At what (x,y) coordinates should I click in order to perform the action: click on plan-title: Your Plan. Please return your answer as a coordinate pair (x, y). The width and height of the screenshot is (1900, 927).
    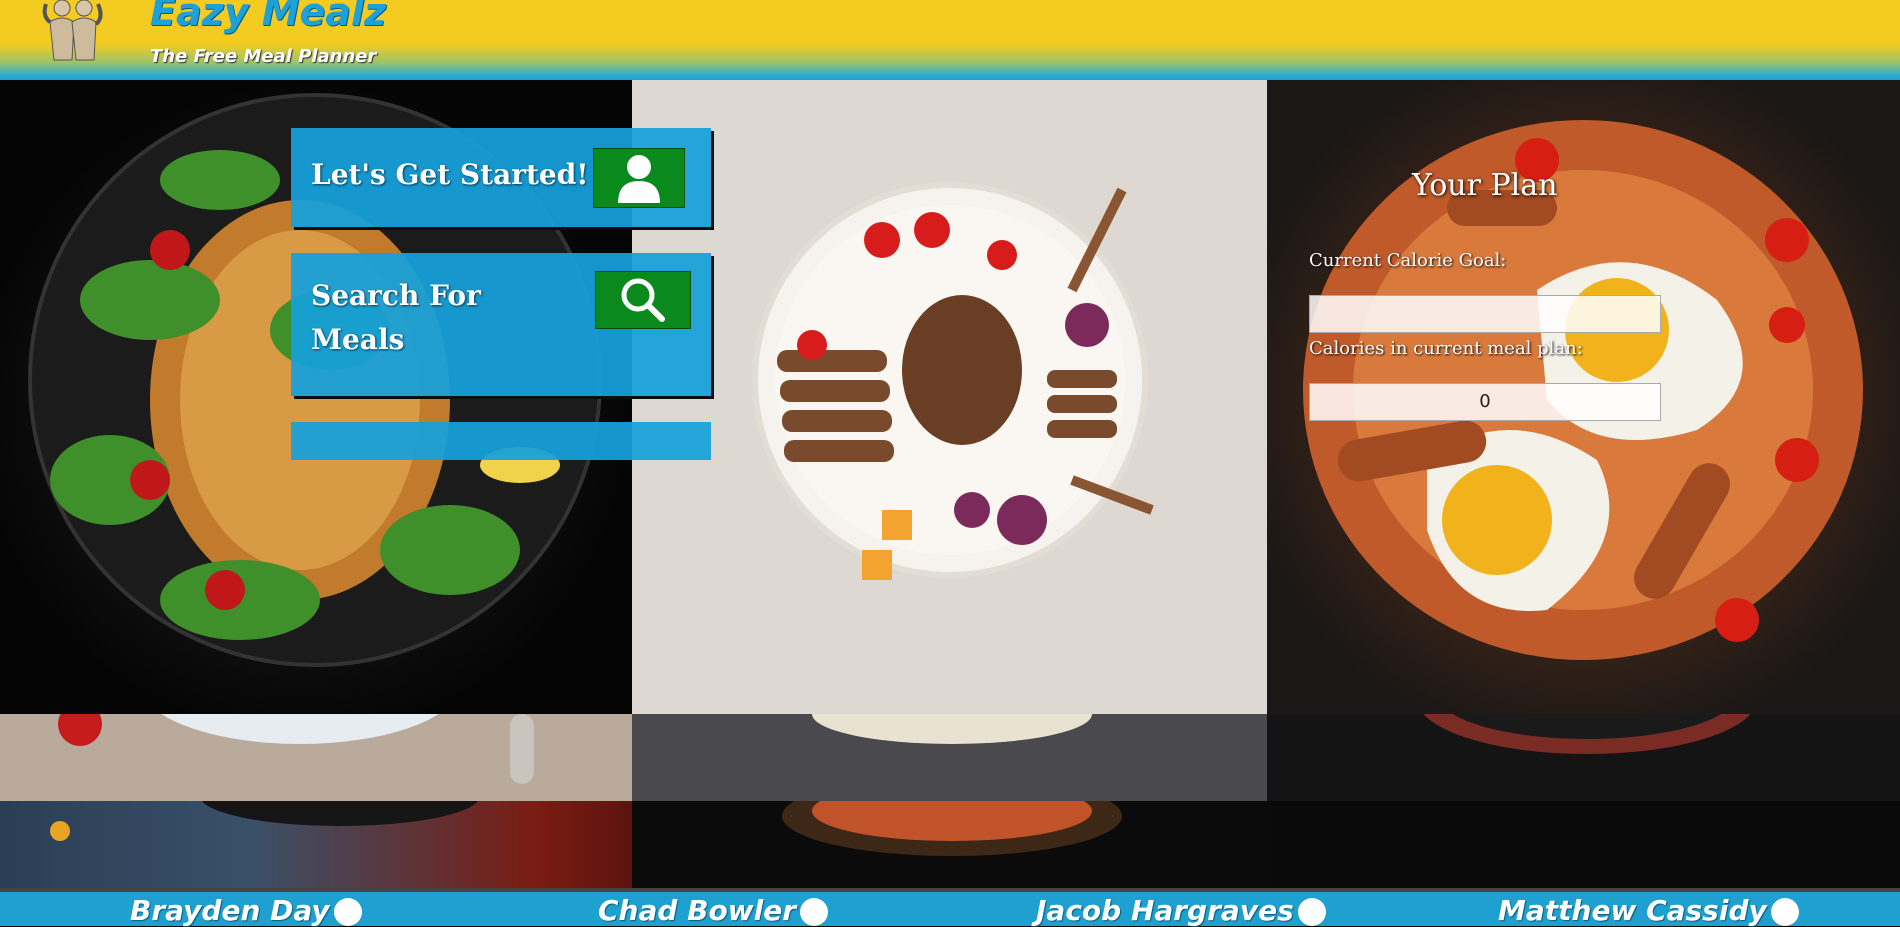
    Looking at the image, I should click on (1485, 185).